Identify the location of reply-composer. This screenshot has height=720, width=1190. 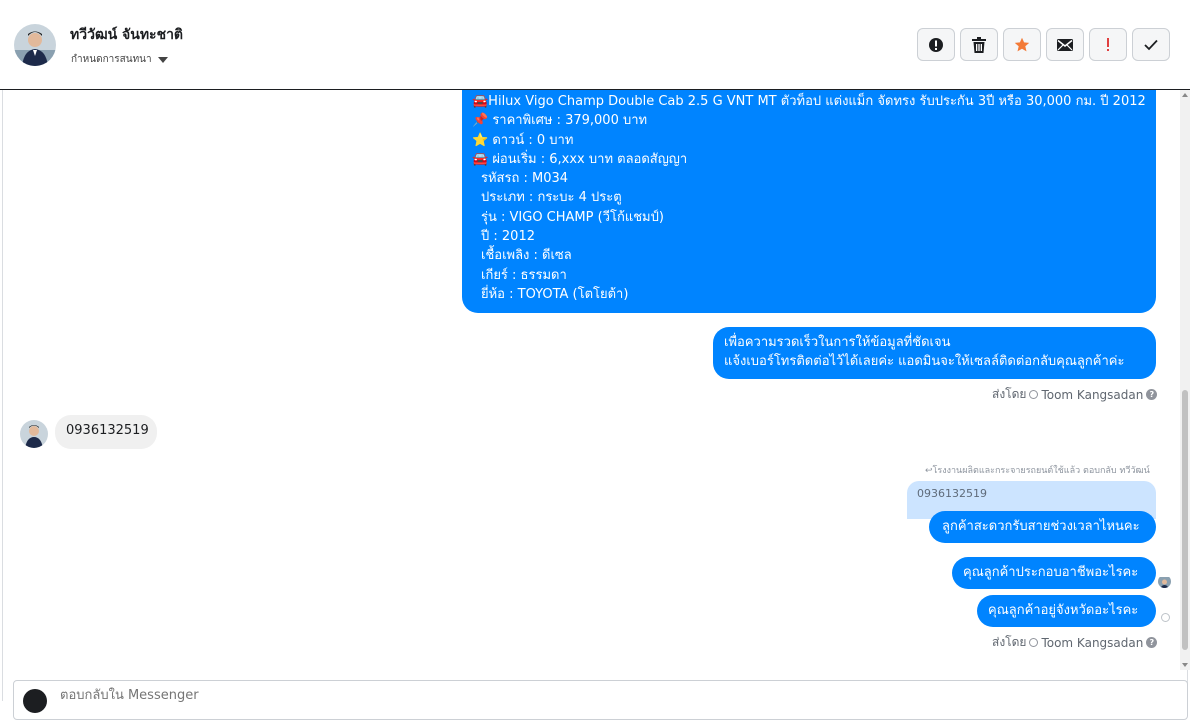
(600, 700).